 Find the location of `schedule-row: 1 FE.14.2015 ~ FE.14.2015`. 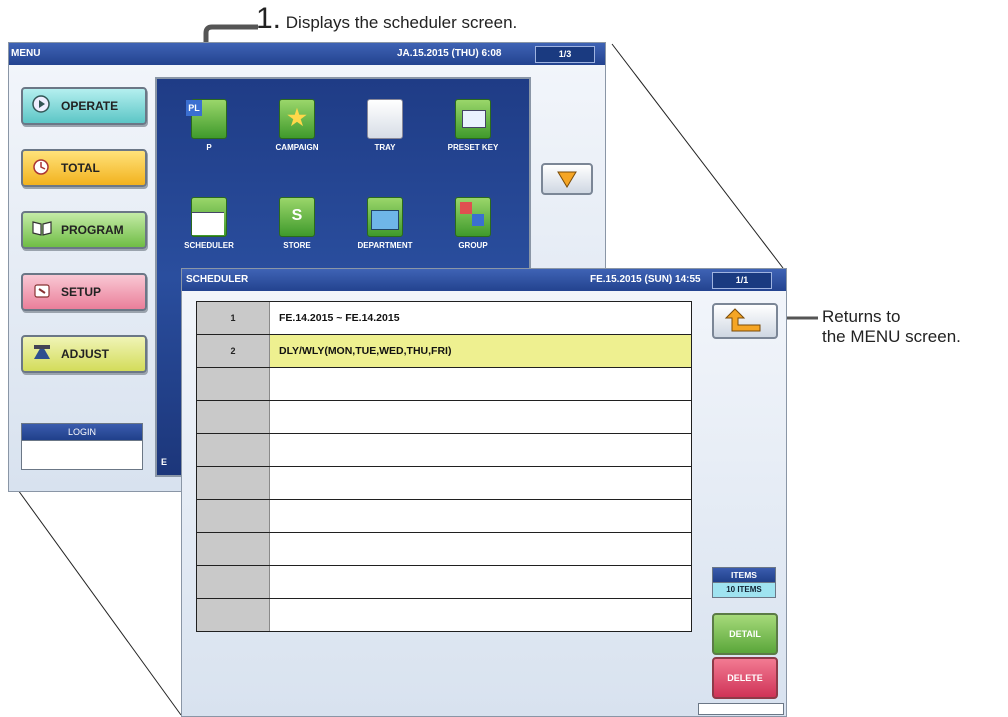

schedule-row: 1 FE.14.2015 ~ FE.14.2015 is located at coordinates (444, 317).